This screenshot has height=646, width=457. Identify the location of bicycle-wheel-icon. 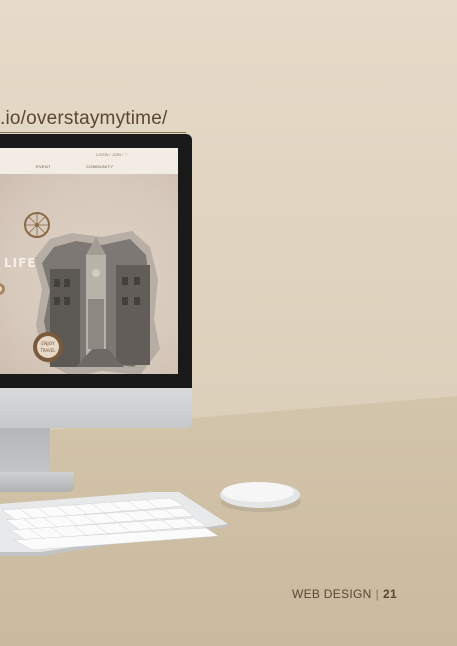
(37, 225).